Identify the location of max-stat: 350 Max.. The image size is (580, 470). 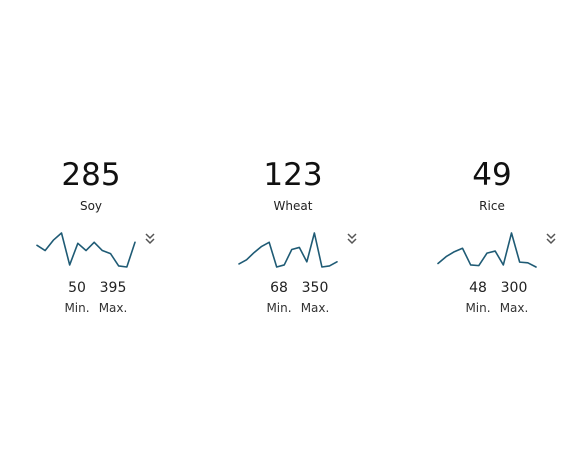
(315, 297).